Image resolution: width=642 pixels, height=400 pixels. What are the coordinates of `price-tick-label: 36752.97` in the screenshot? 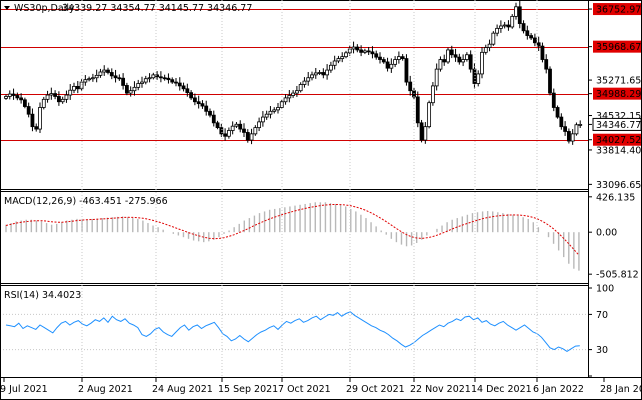 It's located at (618, 10).